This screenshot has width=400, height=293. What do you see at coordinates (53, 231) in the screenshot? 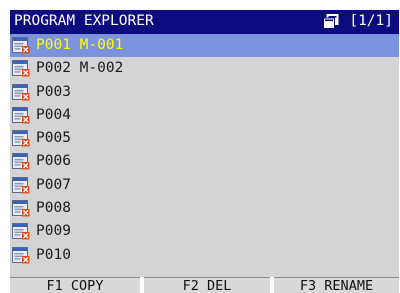
I see `program-name: P009` at bounding box center [53, 231].